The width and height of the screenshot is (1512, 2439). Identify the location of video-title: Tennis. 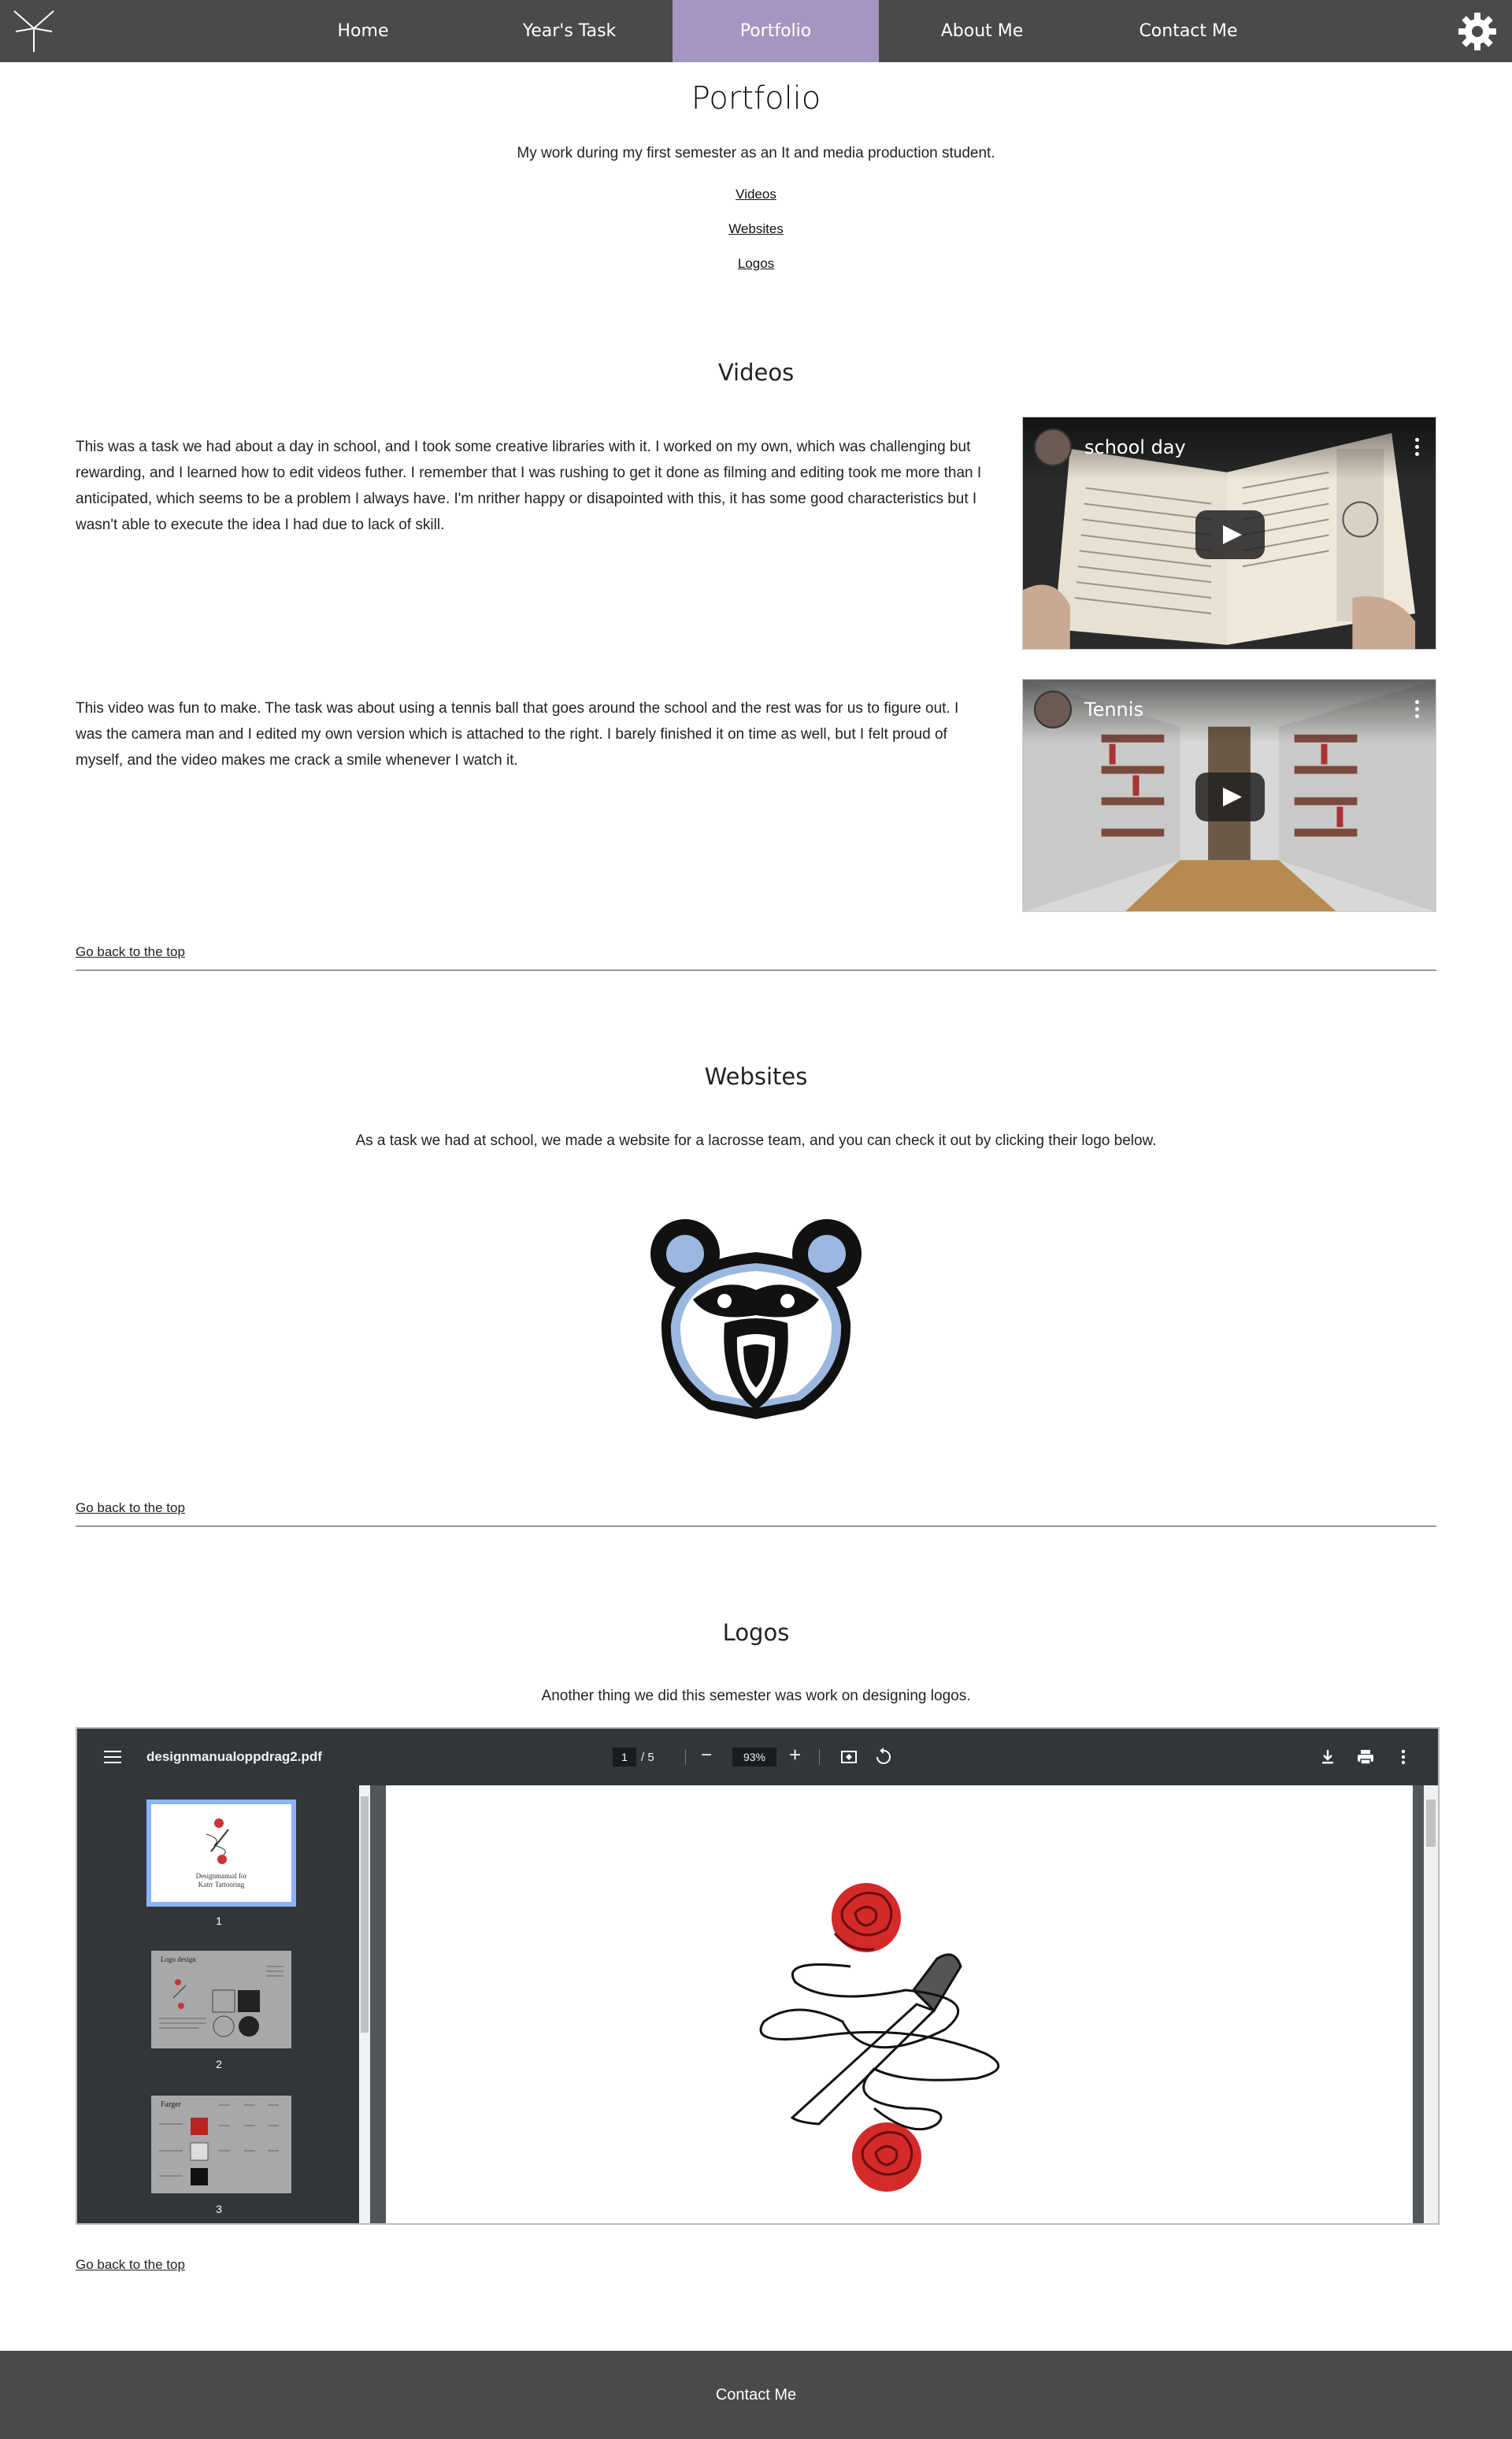
(1113, 710).